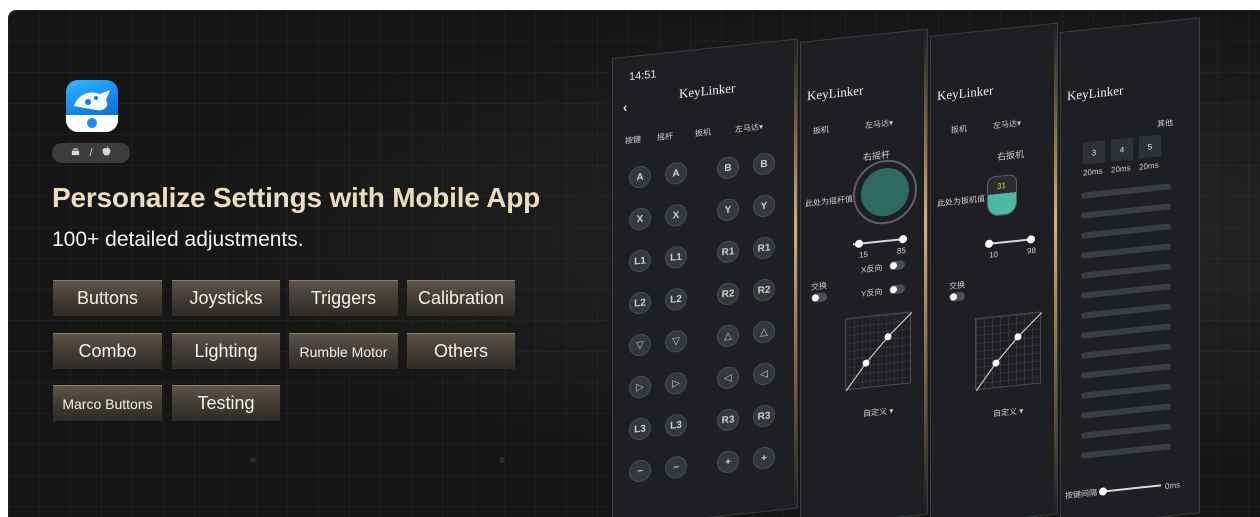 The image size is (1260, 517). I want to click on tag-triggers: Triggers, so click(343, 298).